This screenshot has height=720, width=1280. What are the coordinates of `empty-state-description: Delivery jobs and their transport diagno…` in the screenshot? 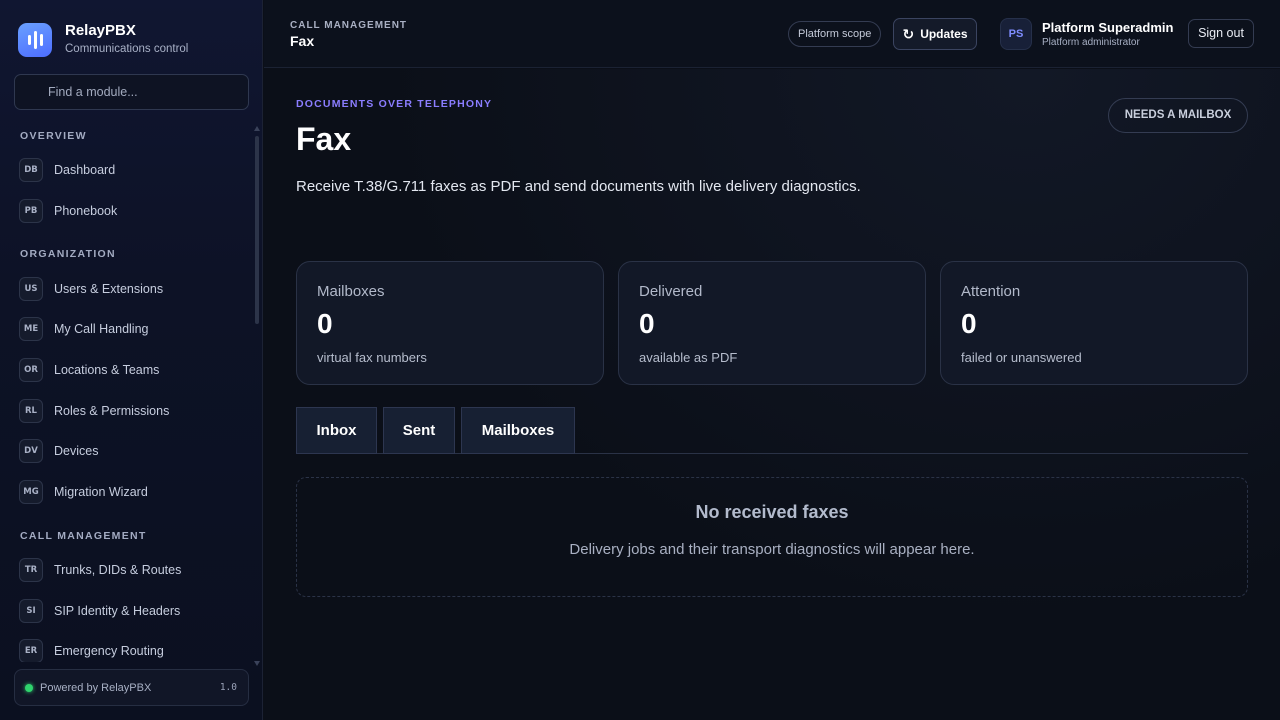 It's located at (772, 549).